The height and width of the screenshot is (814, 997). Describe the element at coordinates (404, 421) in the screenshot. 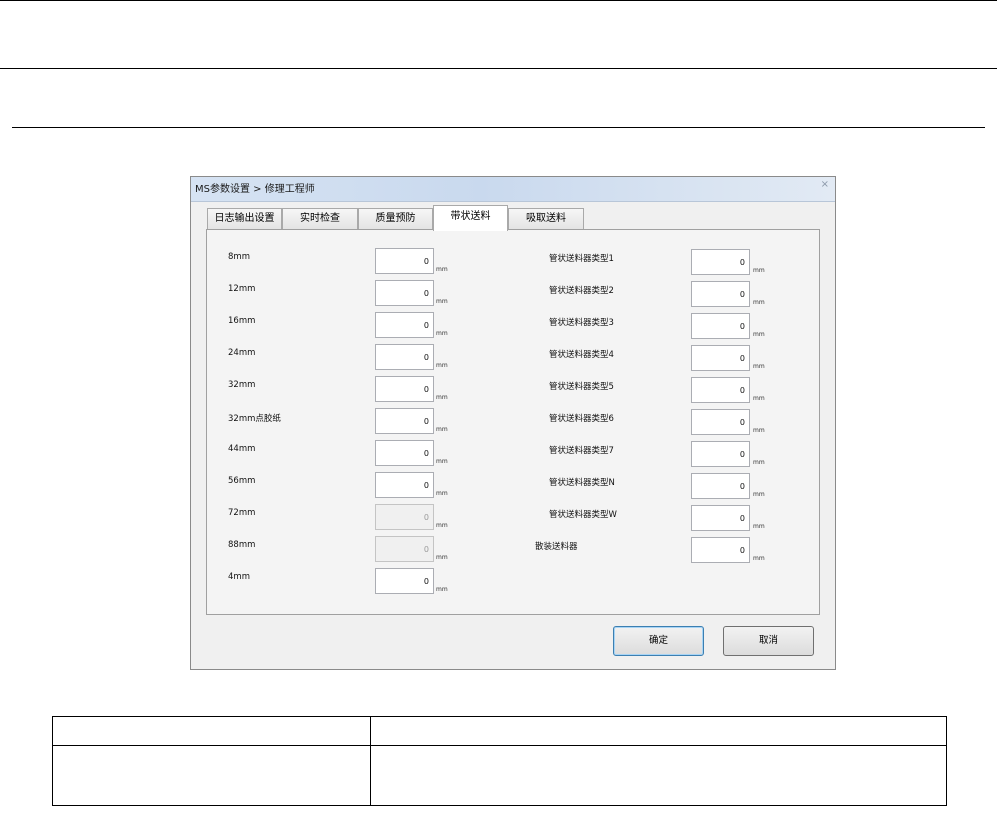

I see `field-input-32mm-tape: 0` at that location.